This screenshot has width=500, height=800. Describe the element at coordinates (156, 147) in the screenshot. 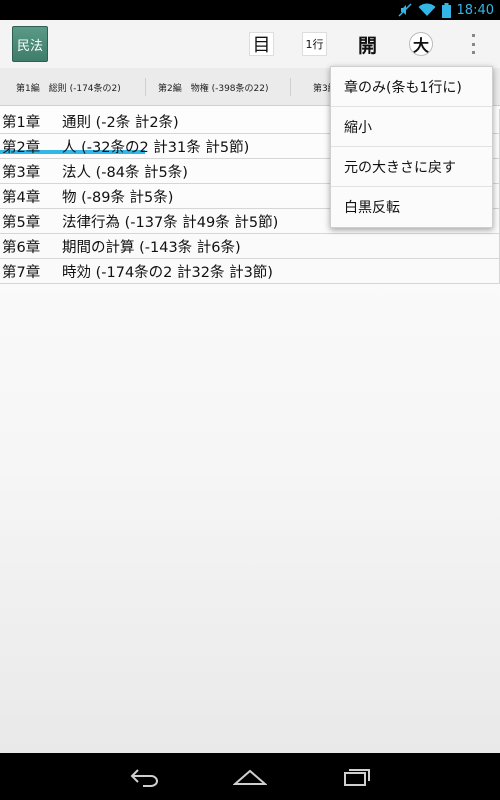

I see `chapter-title: 人 (-32条の2 計31条 計5節)` at that location.